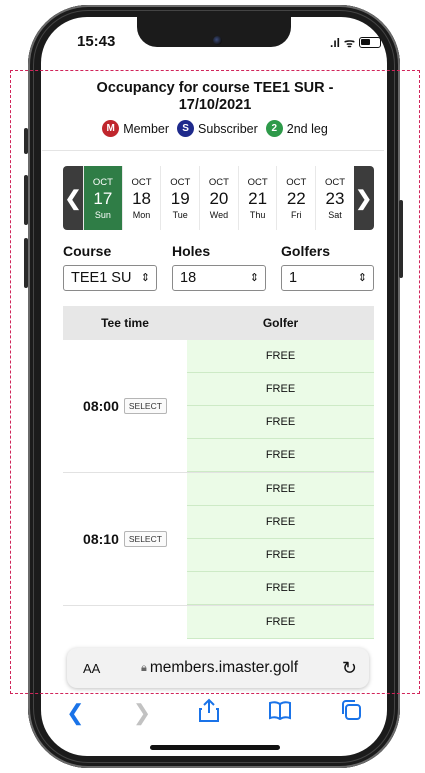  I want to click on signal-icon: .ıl, so click(335, 42).